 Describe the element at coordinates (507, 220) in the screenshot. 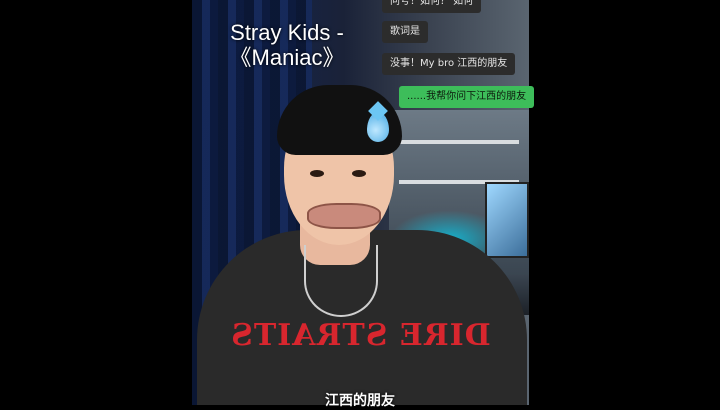

I see `monitor` at that location.